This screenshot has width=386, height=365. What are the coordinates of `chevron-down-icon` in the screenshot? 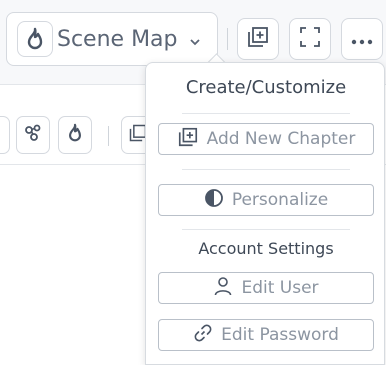 It's located at (195, 42).